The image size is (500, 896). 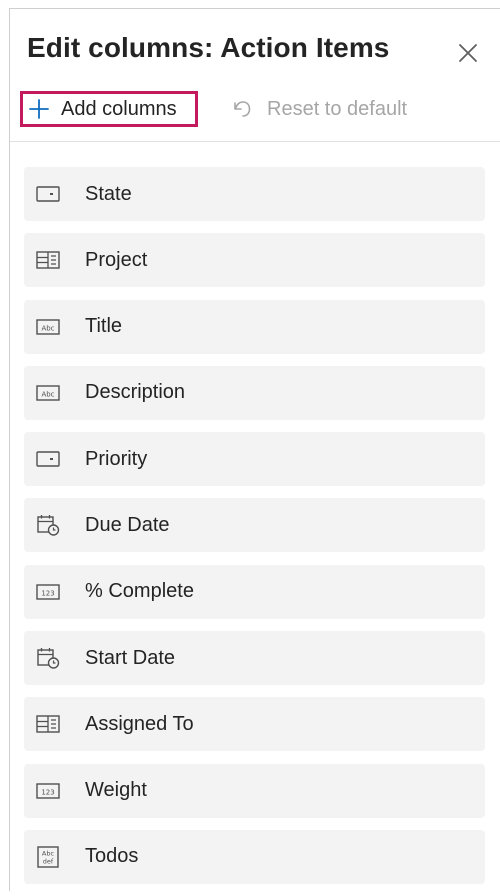 I want to click on reset-to-default-label: Reset to default, so click(x=337, y=108).